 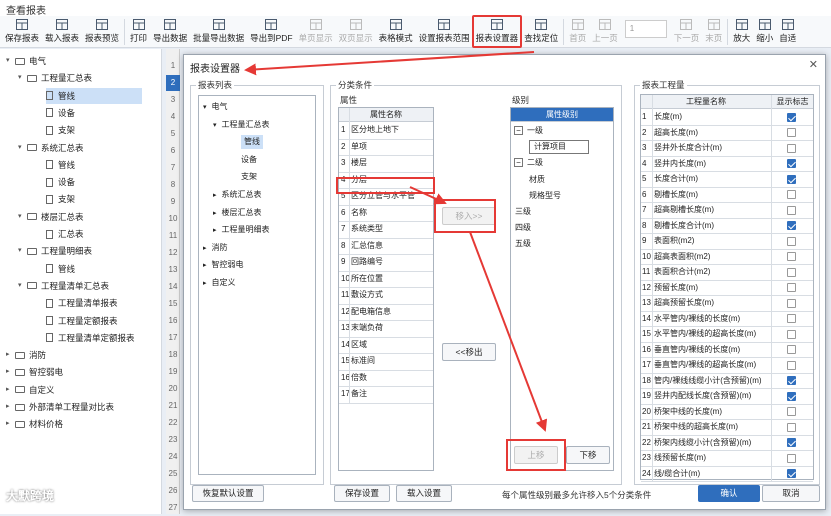 I want to click on report-list-item: ▸ 自定义, so click(x=219, y=283).